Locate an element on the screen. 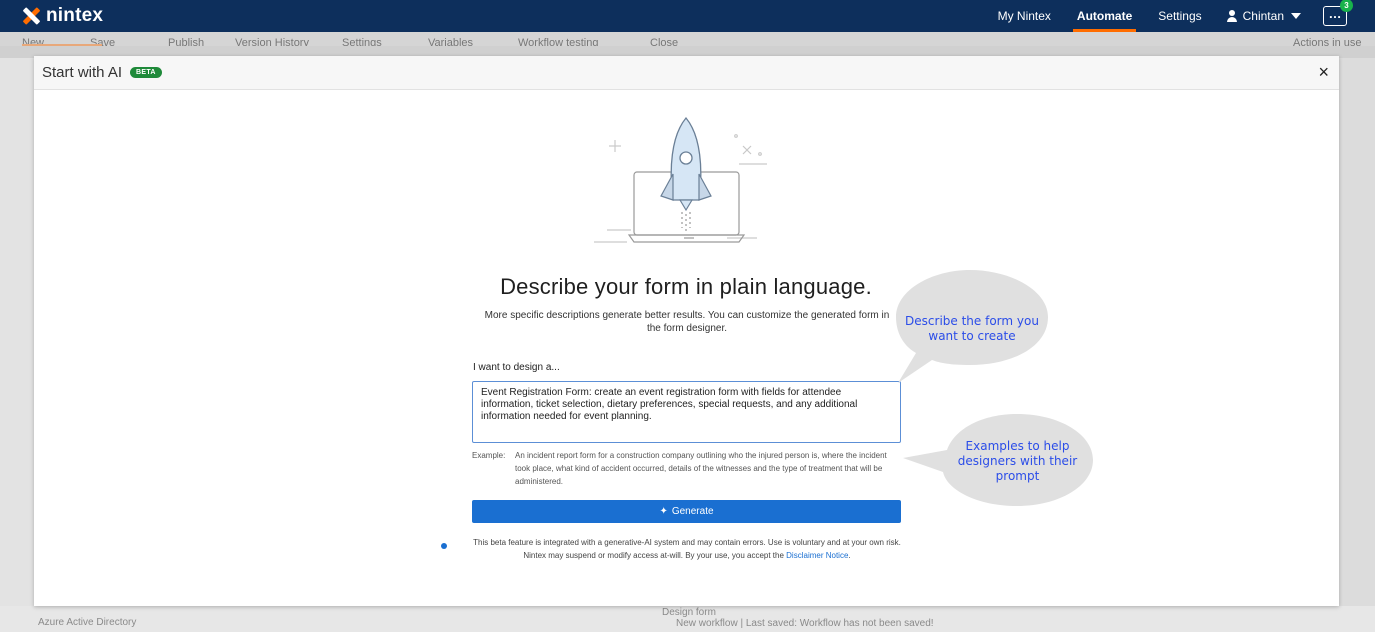 The image size is (1375, 632). more-button: … 3 is located at coordinates (1338, 13).